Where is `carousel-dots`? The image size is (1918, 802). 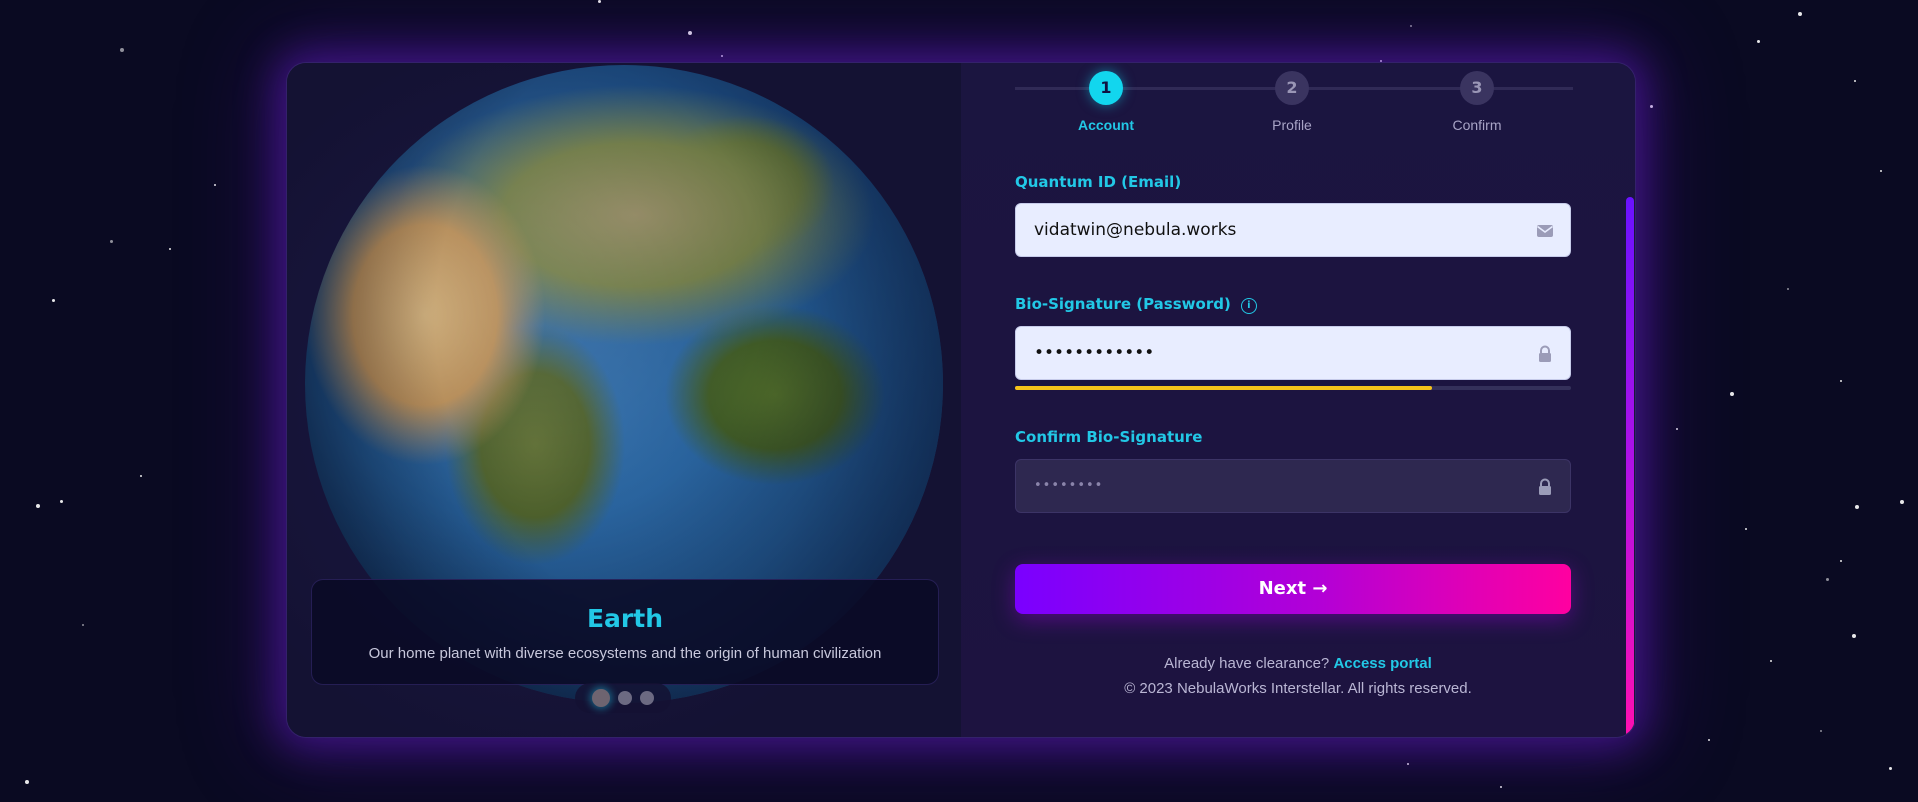 carousel-dots is located at coordinates (623, 698).